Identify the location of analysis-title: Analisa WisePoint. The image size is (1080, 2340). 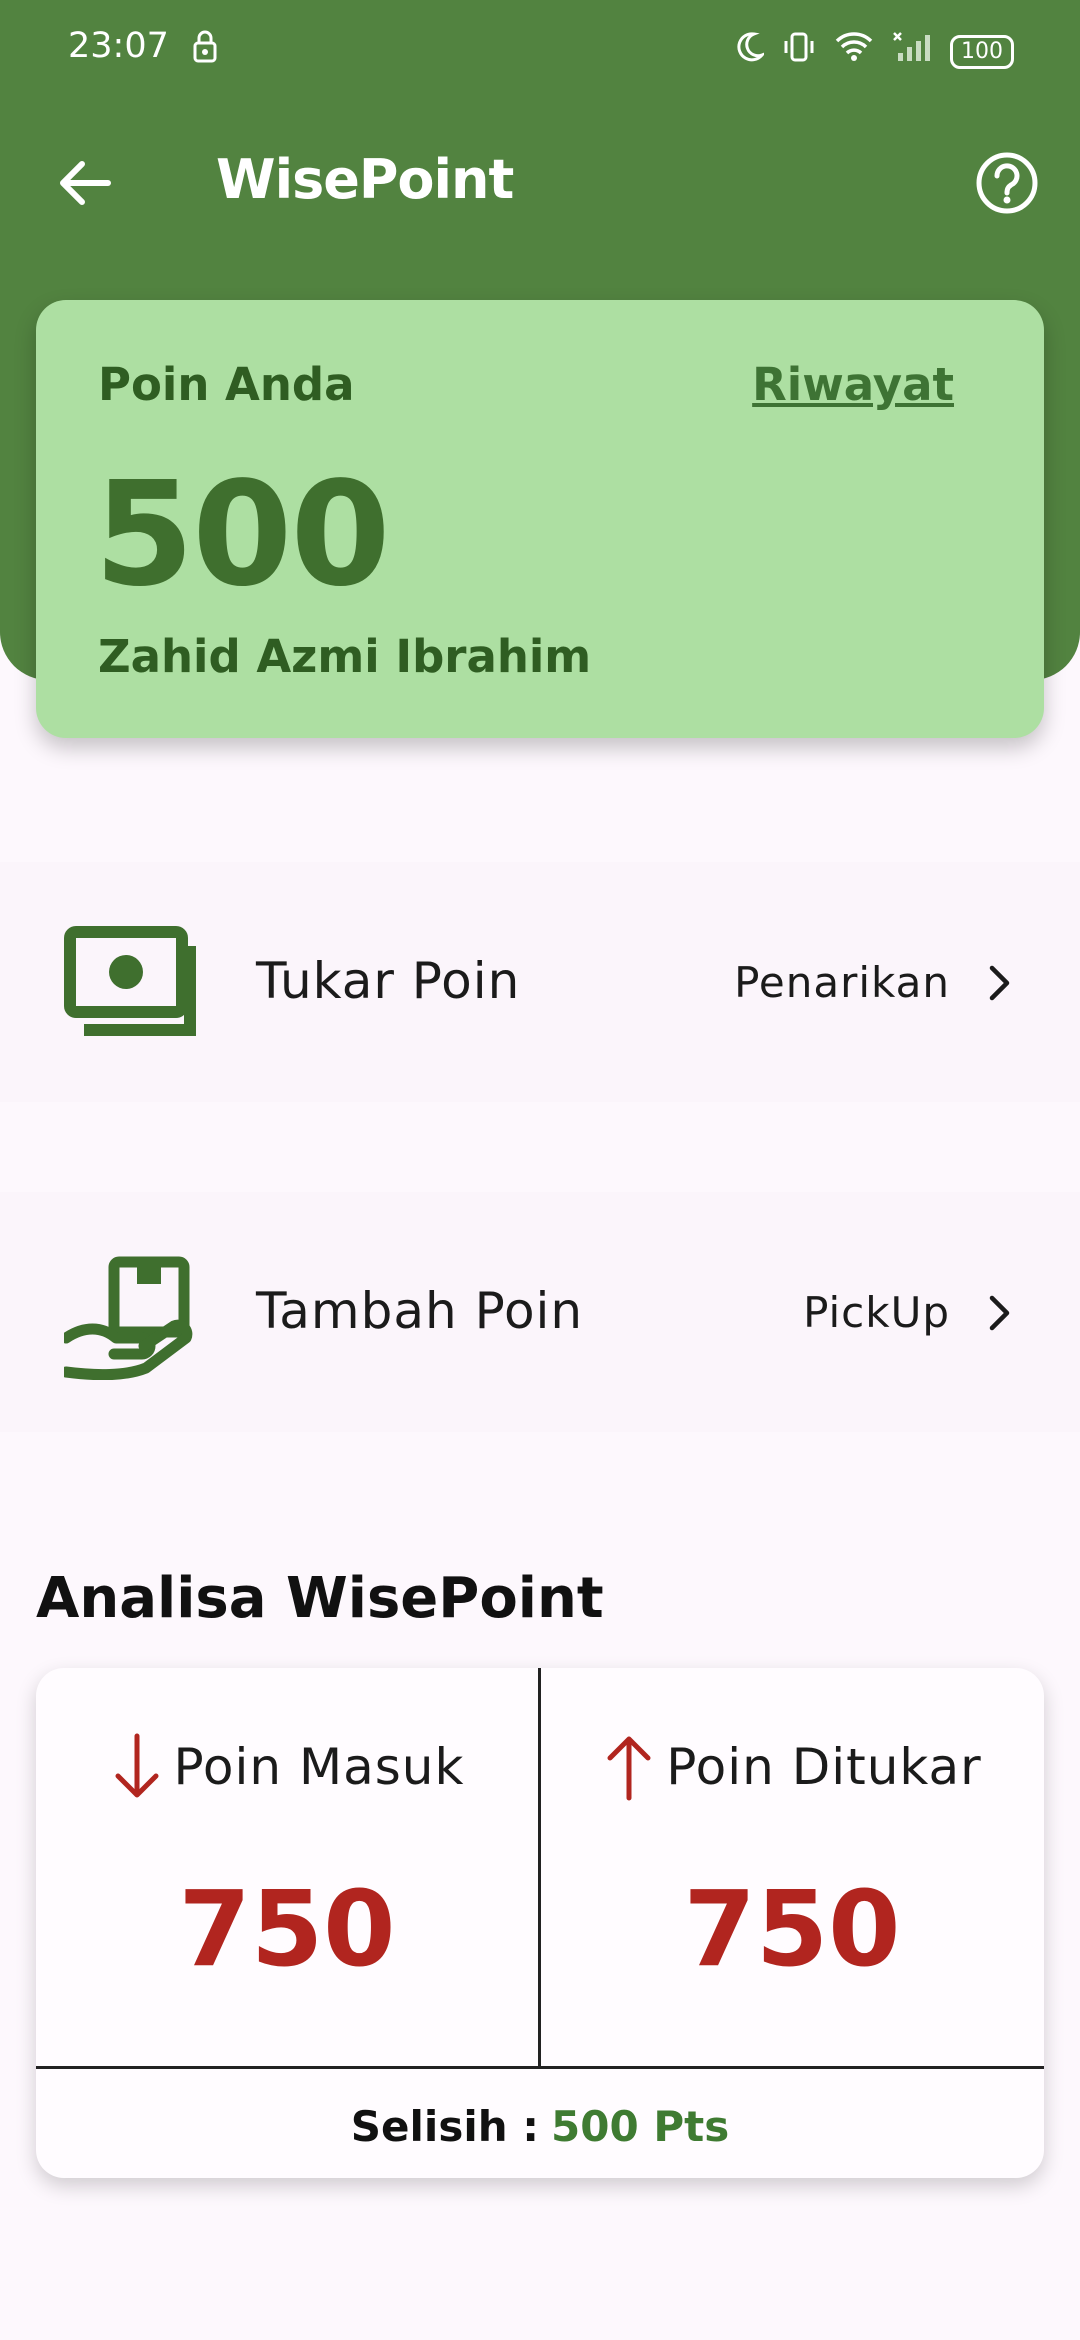
(320, 1598).